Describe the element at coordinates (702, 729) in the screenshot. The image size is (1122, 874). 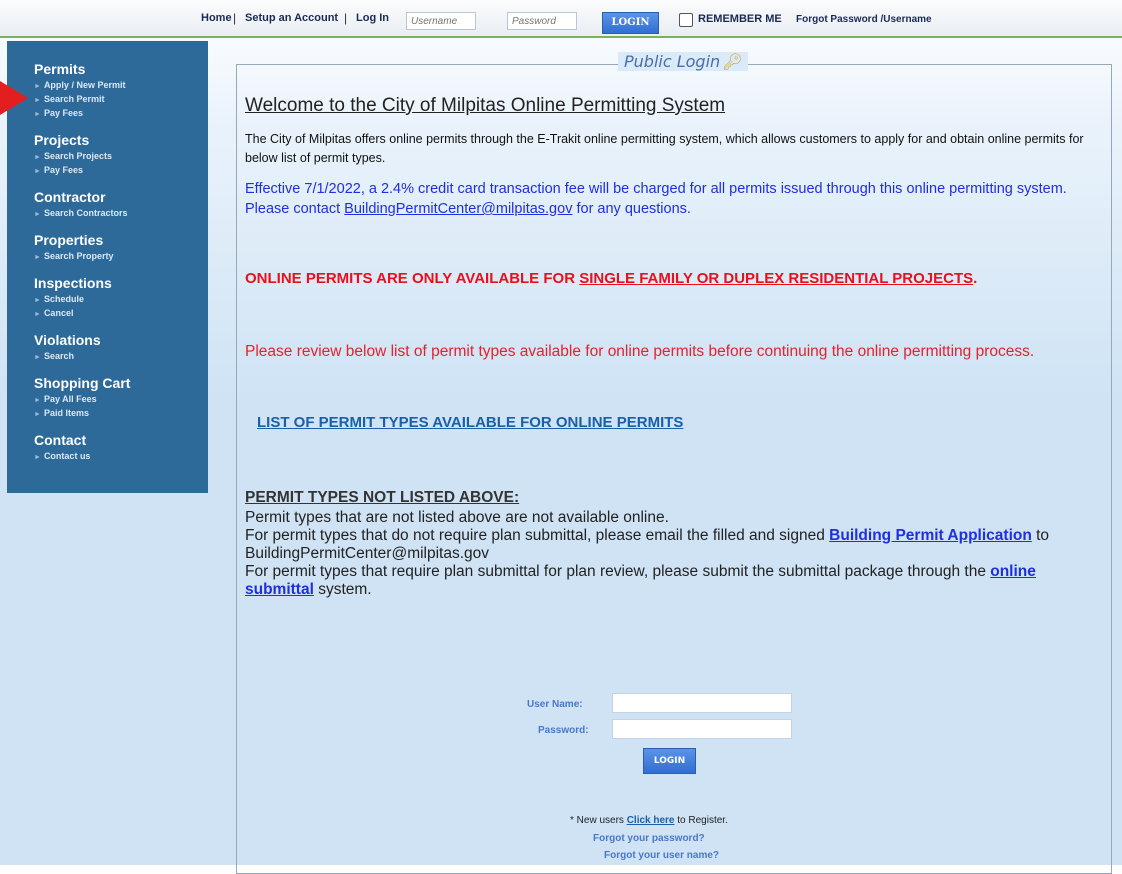
I see `form-password-input` at that location.